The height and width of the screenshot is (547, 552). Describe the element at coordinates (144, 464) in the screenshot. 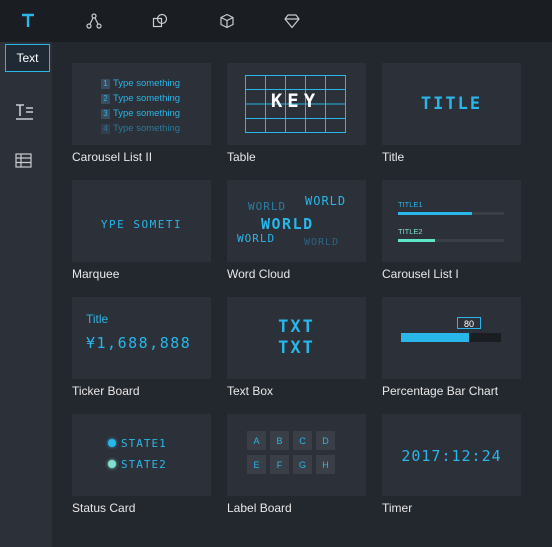

I see `status-label: STATE2` at that location.